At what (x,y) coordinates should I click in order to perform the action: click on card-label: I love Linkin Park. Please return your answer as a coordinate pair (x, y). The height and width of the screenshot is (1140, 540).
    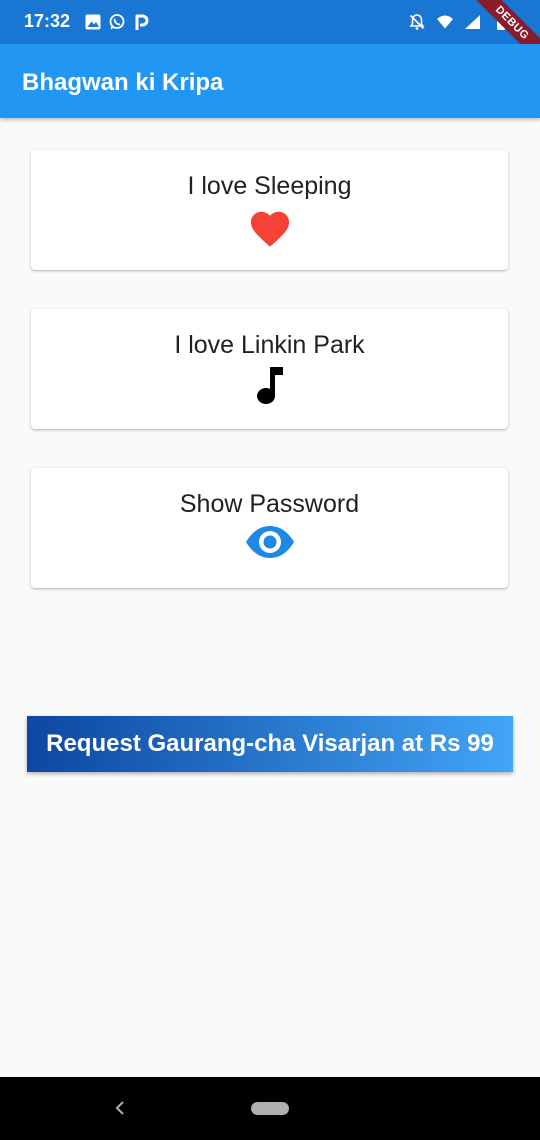
    Looking at the image, I should click on (269, 345).